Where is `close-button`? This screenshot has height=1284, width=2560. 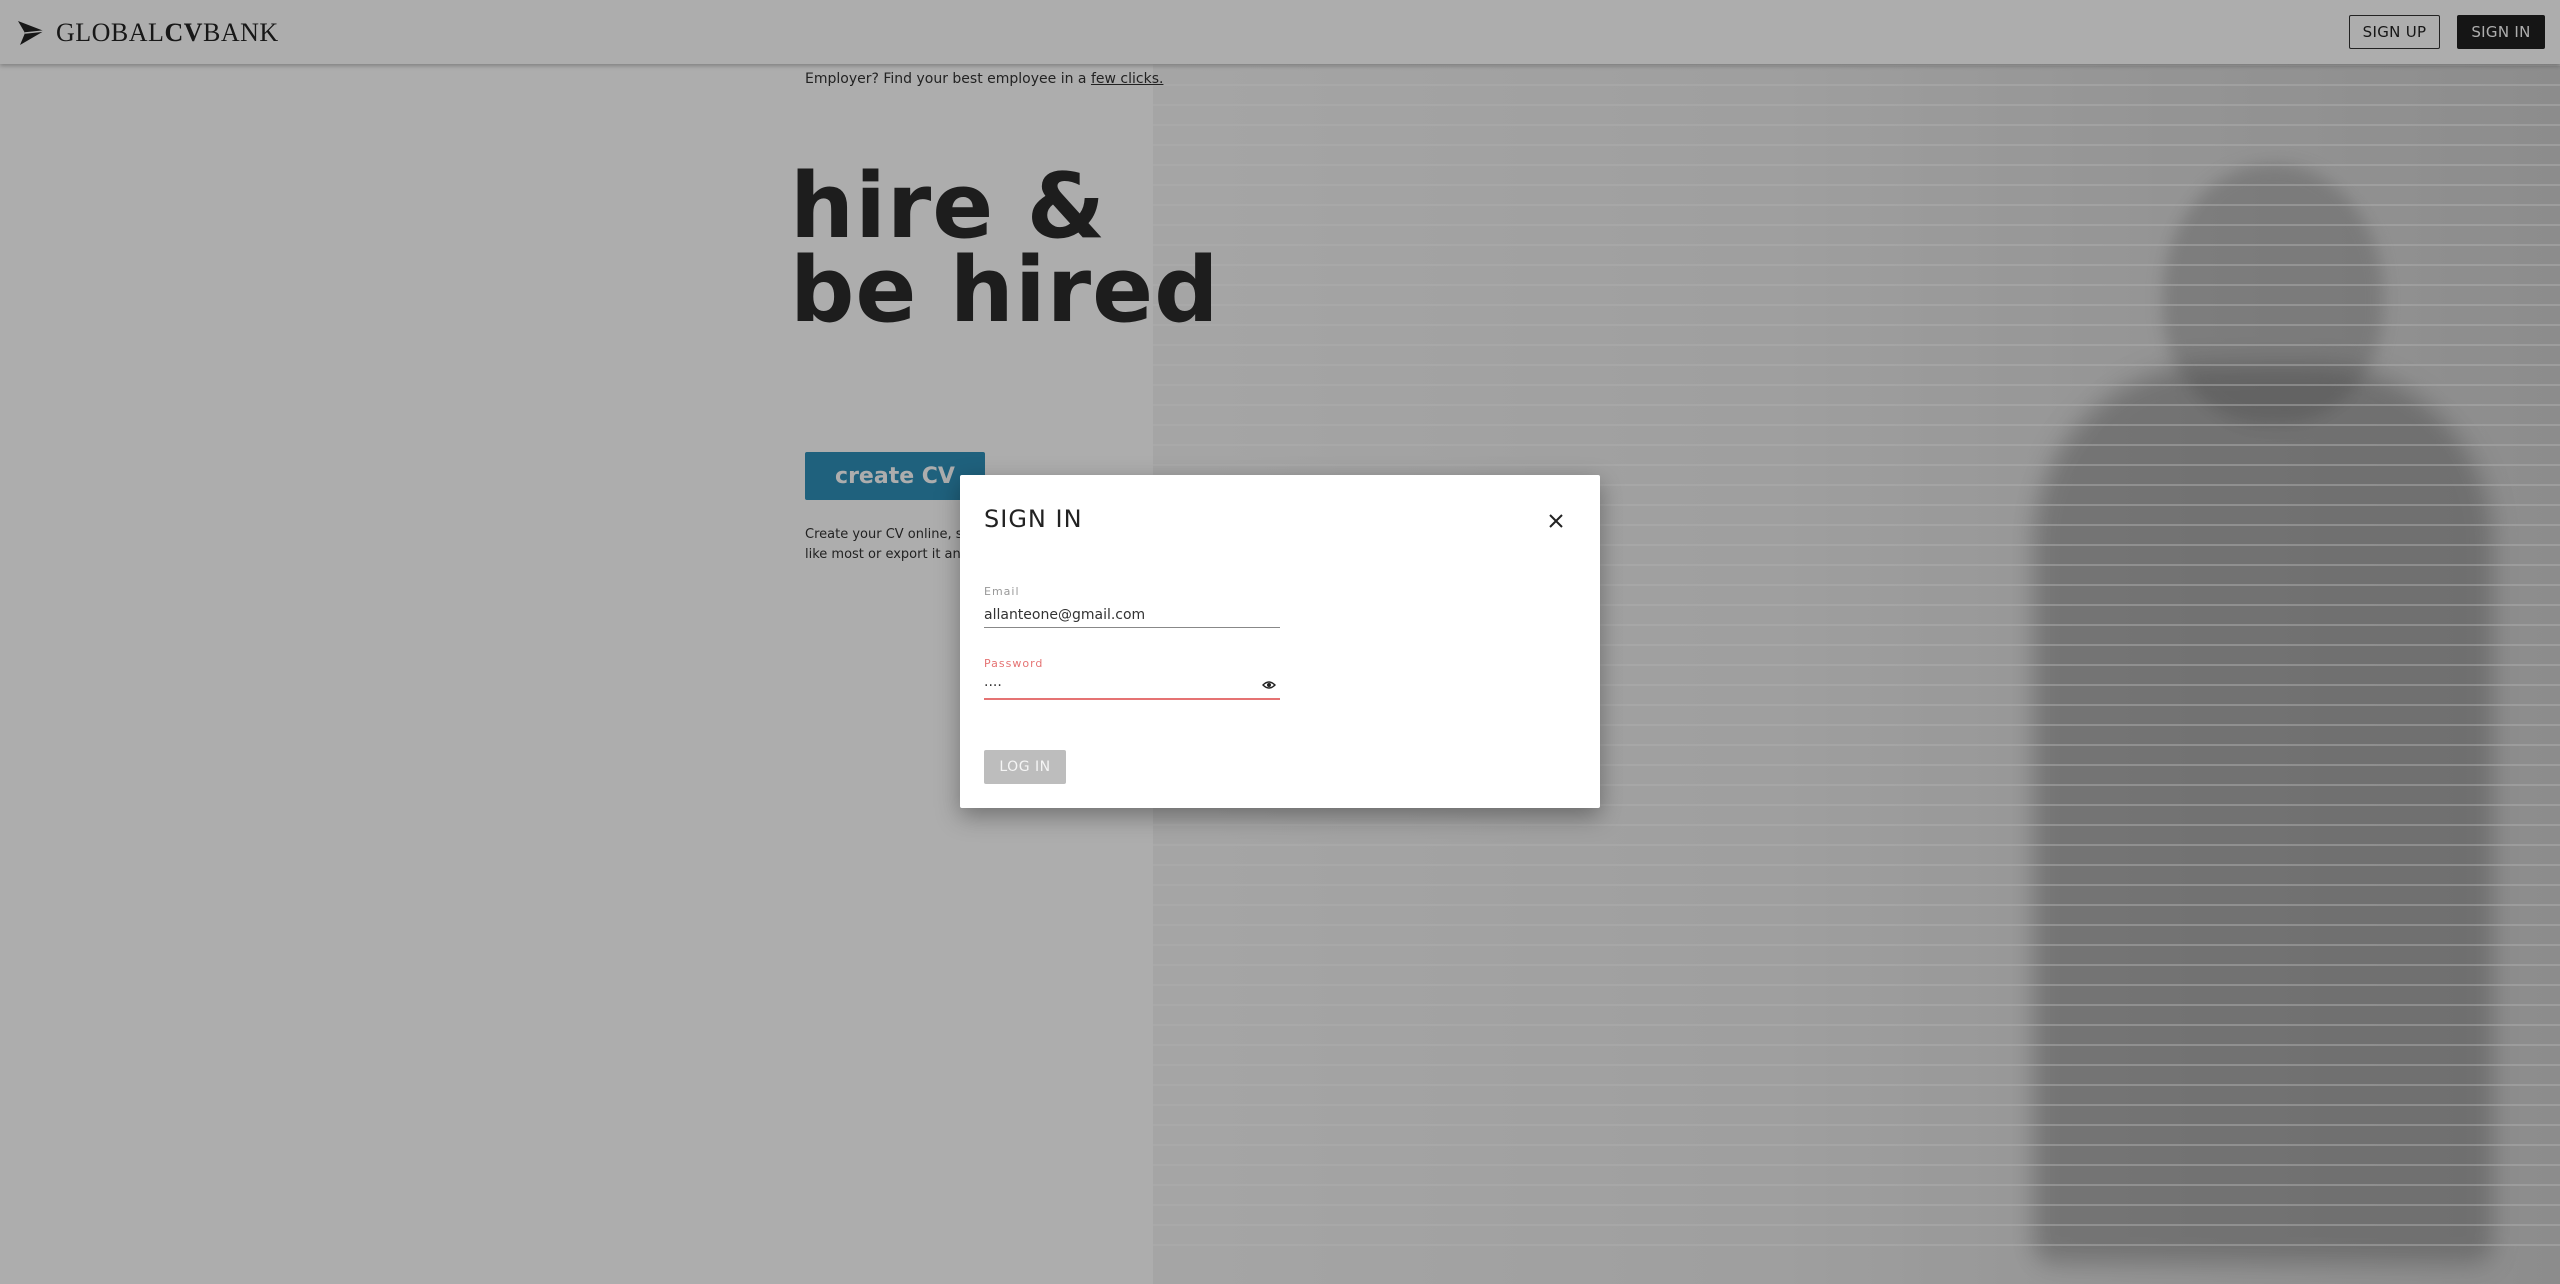
close-button is located at coordinates (1556, 521).